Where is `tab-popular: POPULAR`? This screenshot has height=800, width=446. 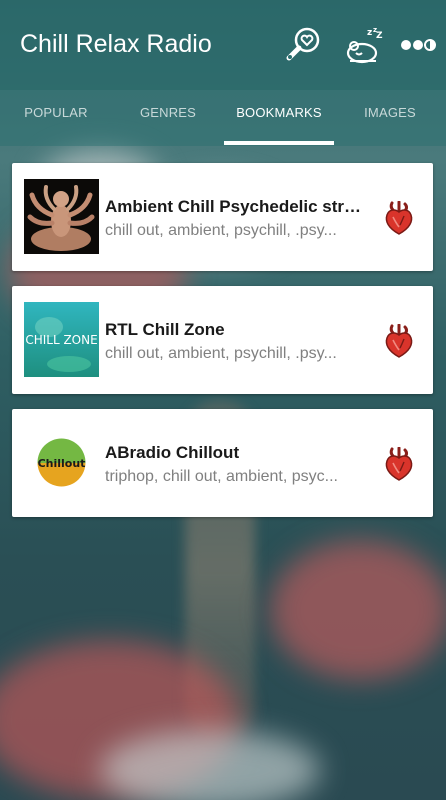 tab-popular: POPULAR is located at coordinates (56, 118).